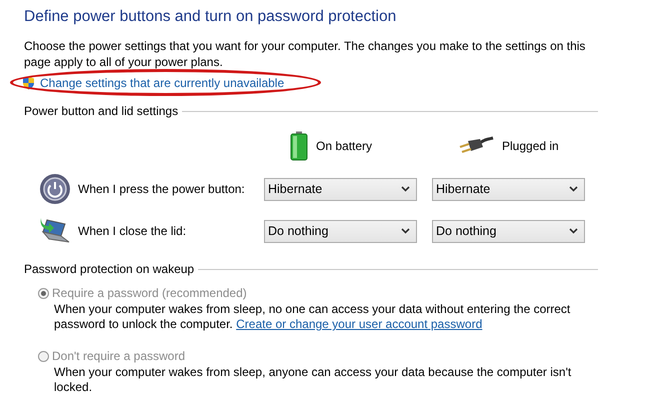 This screenshot has height=414, width=662. Describe the element at coordinates (313, 380) in the screenshot. I see `option-description: When your computer wakes from sleep, anyone can access your data because the computer isn't locked.` at that location.